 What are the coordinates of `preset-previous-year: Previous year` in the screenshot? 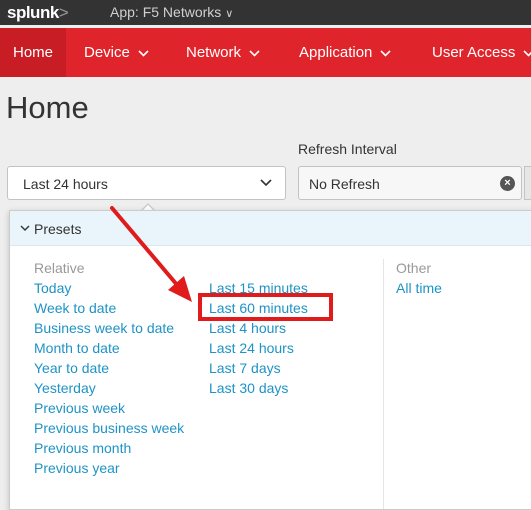 It's located at (77, 468).